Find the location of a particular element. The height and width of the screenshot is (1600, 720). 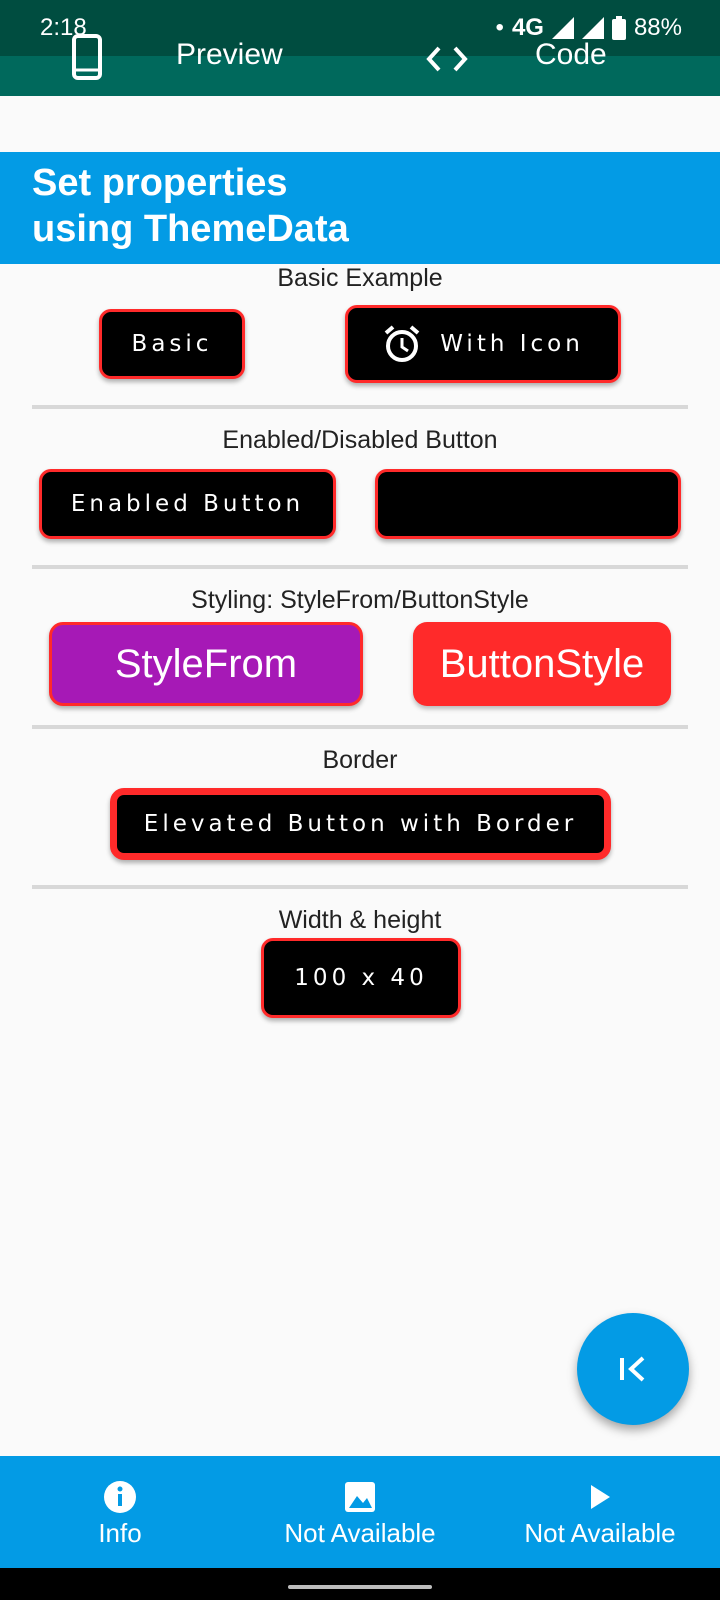

image-icon is located at coordinates (360, 1497).